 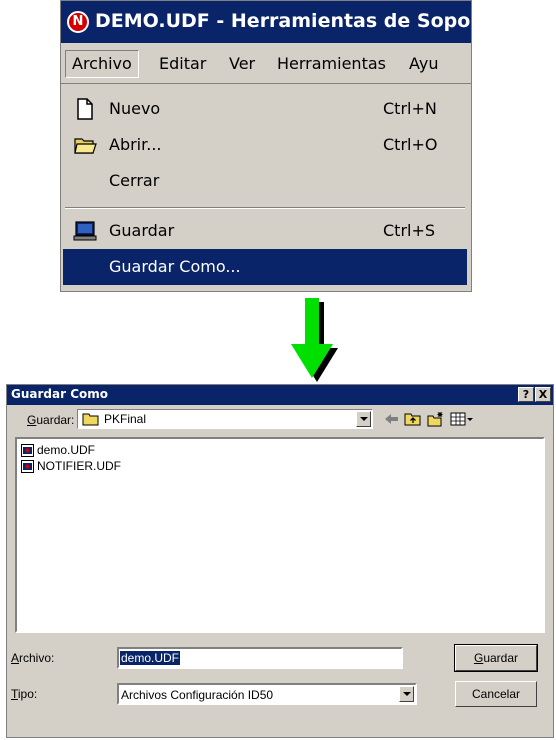 I want to click on menu-item-shortcut: Ctrl+S, so click(x=409, y=230).